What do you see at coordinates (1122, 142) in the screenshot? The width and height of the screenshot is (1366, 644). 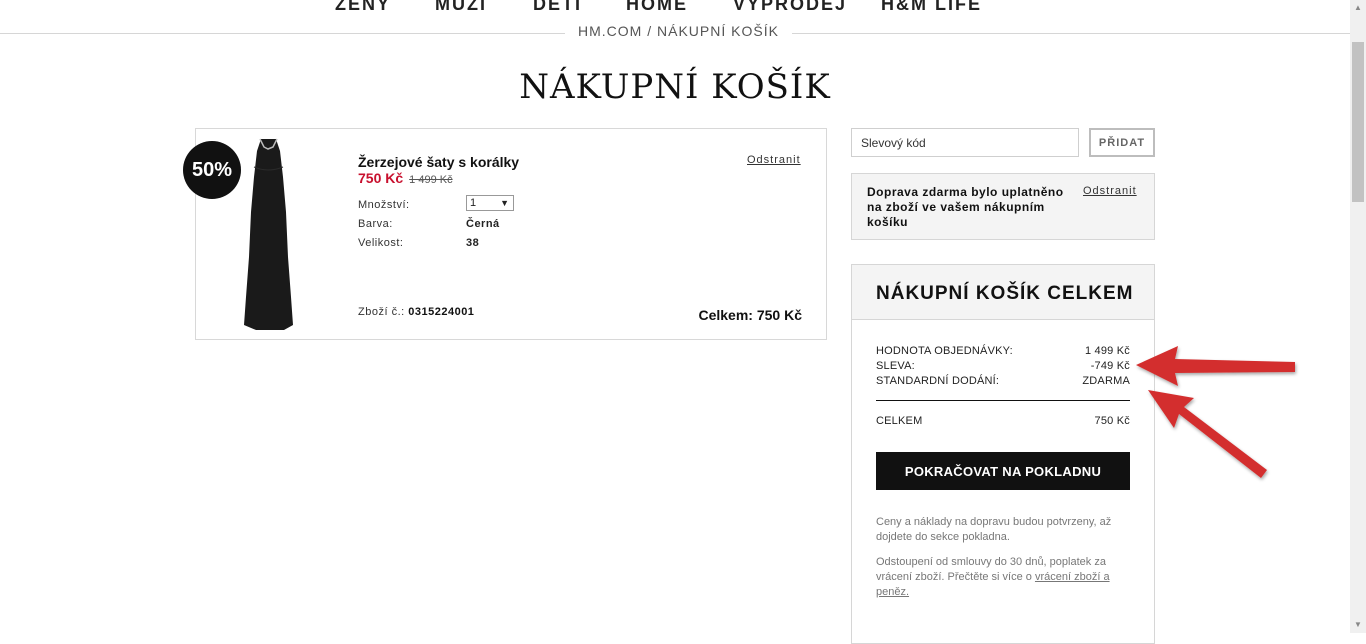 I see `add-promo-button: PŘIDAT` at bounding box center [1122, 142].